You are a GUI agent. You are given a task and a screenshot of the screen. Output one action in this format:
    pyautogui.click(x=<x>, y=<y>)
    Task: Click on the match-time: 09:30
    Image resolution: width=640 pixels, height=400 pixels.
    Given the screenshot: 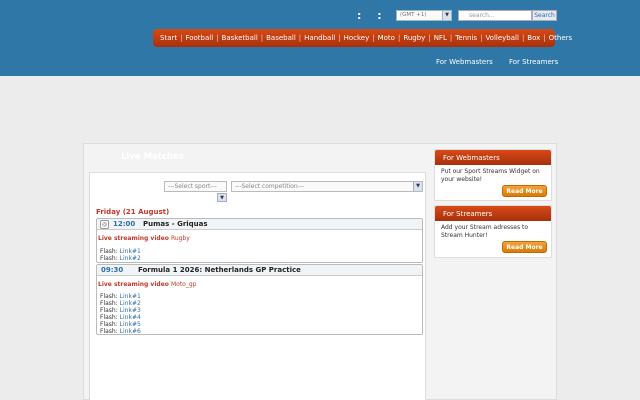 What is the action you would take?
    pyautogui.click(x=112, y=270)
    